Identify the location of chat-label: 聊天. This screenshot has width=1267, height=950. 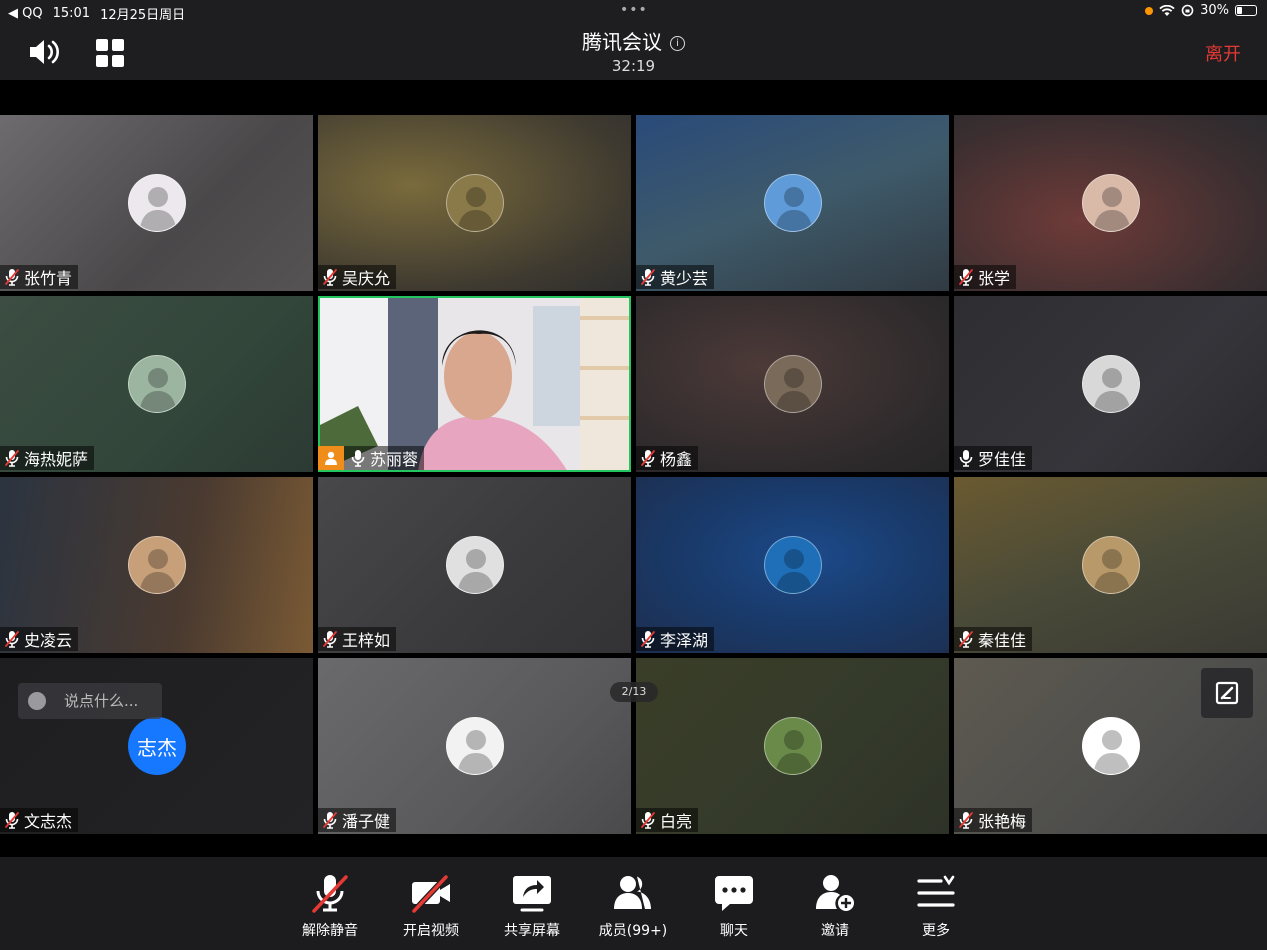
(734, 931).